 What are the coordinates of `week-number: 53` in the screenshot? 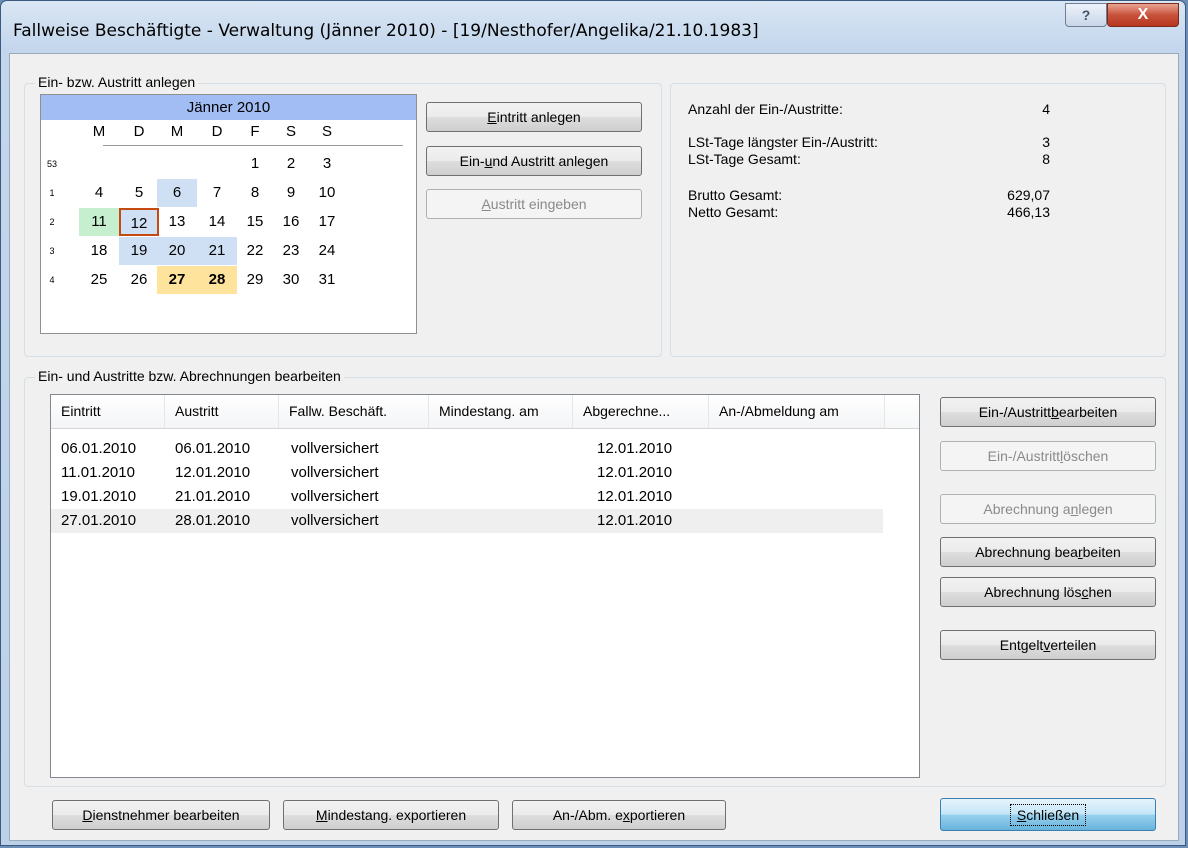 It's located at (51, 164).